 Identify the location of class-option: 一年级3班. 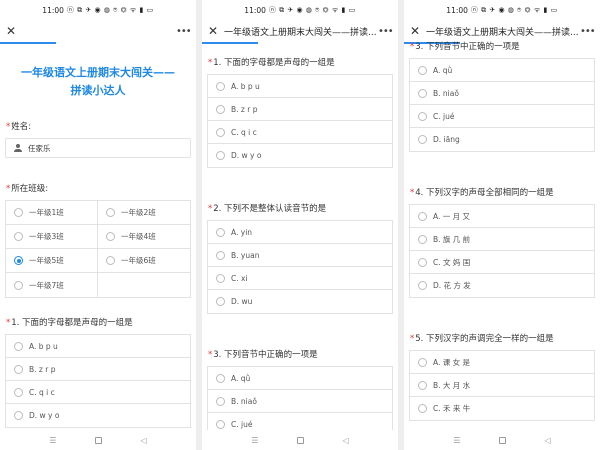
(52, 237).